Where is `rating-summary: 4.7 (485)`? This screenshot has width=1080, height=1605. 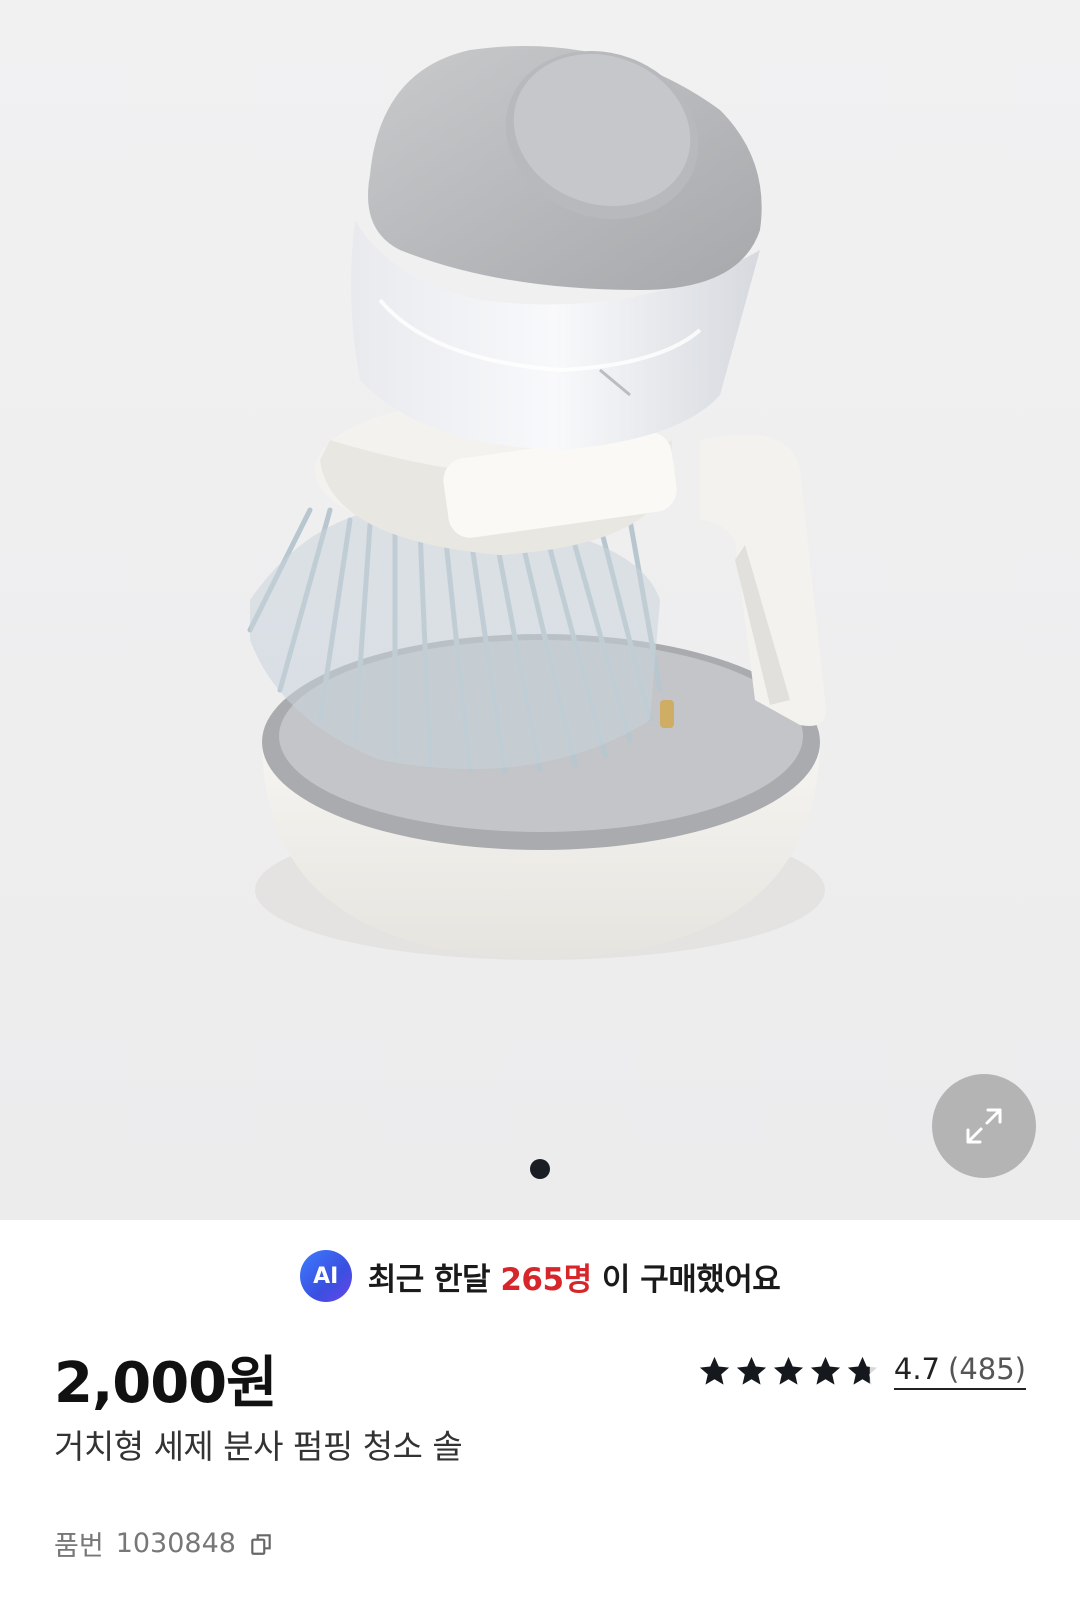
rating-summary: 4.7 (485) is located at coordinates (861, 1371).